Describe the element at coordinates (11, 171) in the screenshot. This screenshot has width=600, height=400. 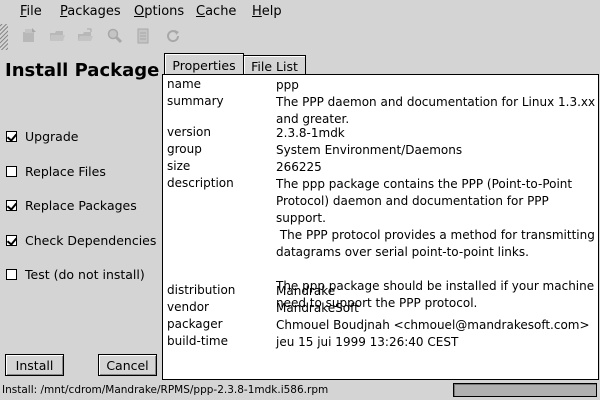
I see `replace-files-checkbox` at that location.